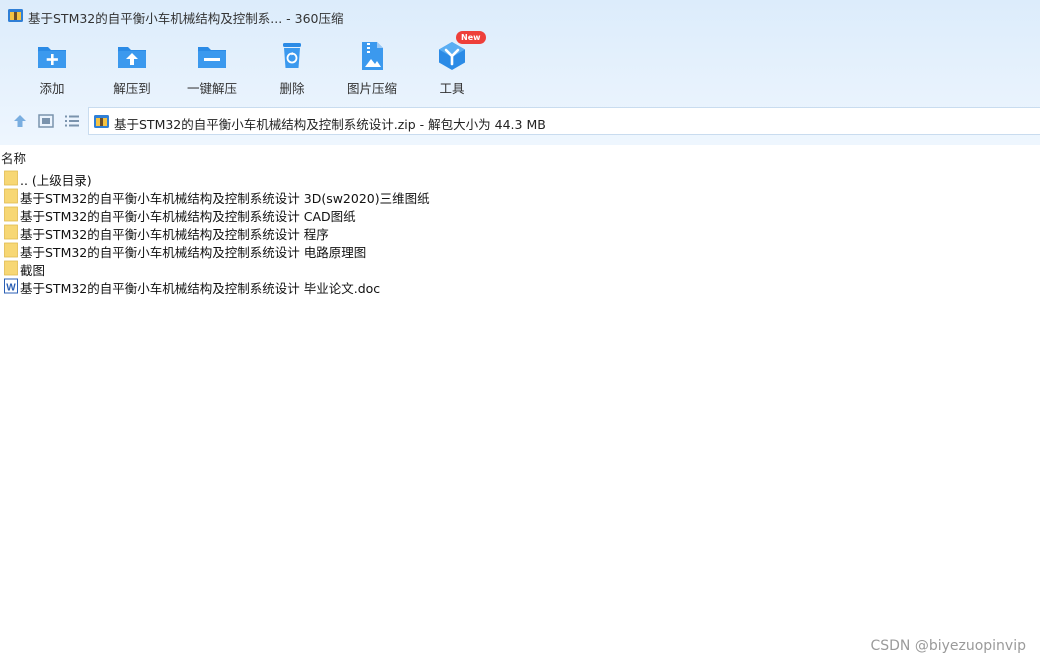 Image resolution: width=1040 pixels, height=666 pixels. Describe the element at coordinates (14, 158) in the screenshot. I see `column-name-label: 名称` at that location.